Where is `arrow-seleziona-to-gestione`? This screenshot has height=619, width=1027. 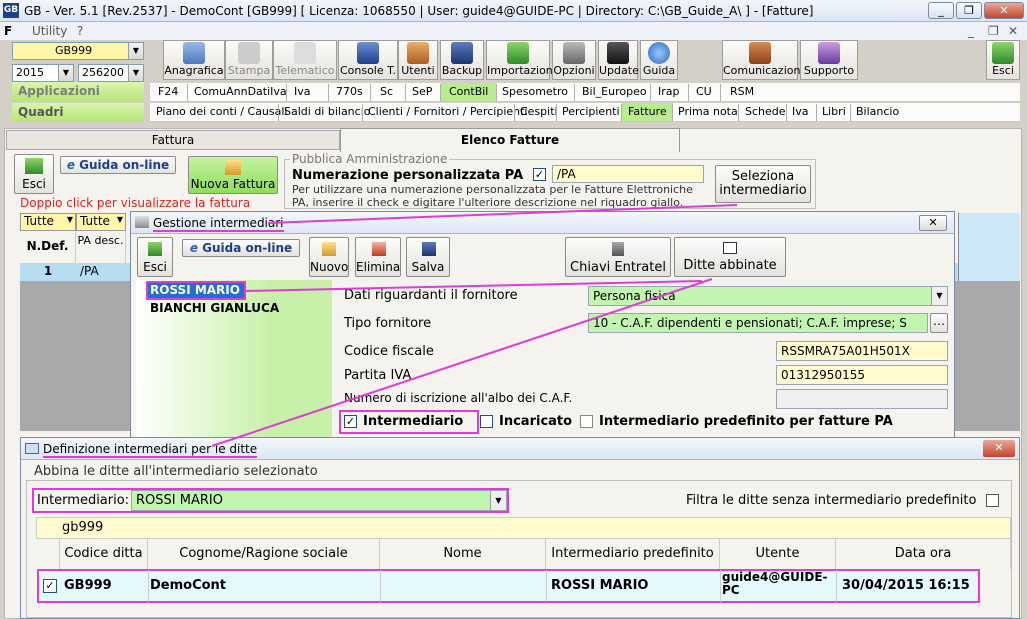 arrow-seleziona-to-gestione is located at coordinates (502, 214).